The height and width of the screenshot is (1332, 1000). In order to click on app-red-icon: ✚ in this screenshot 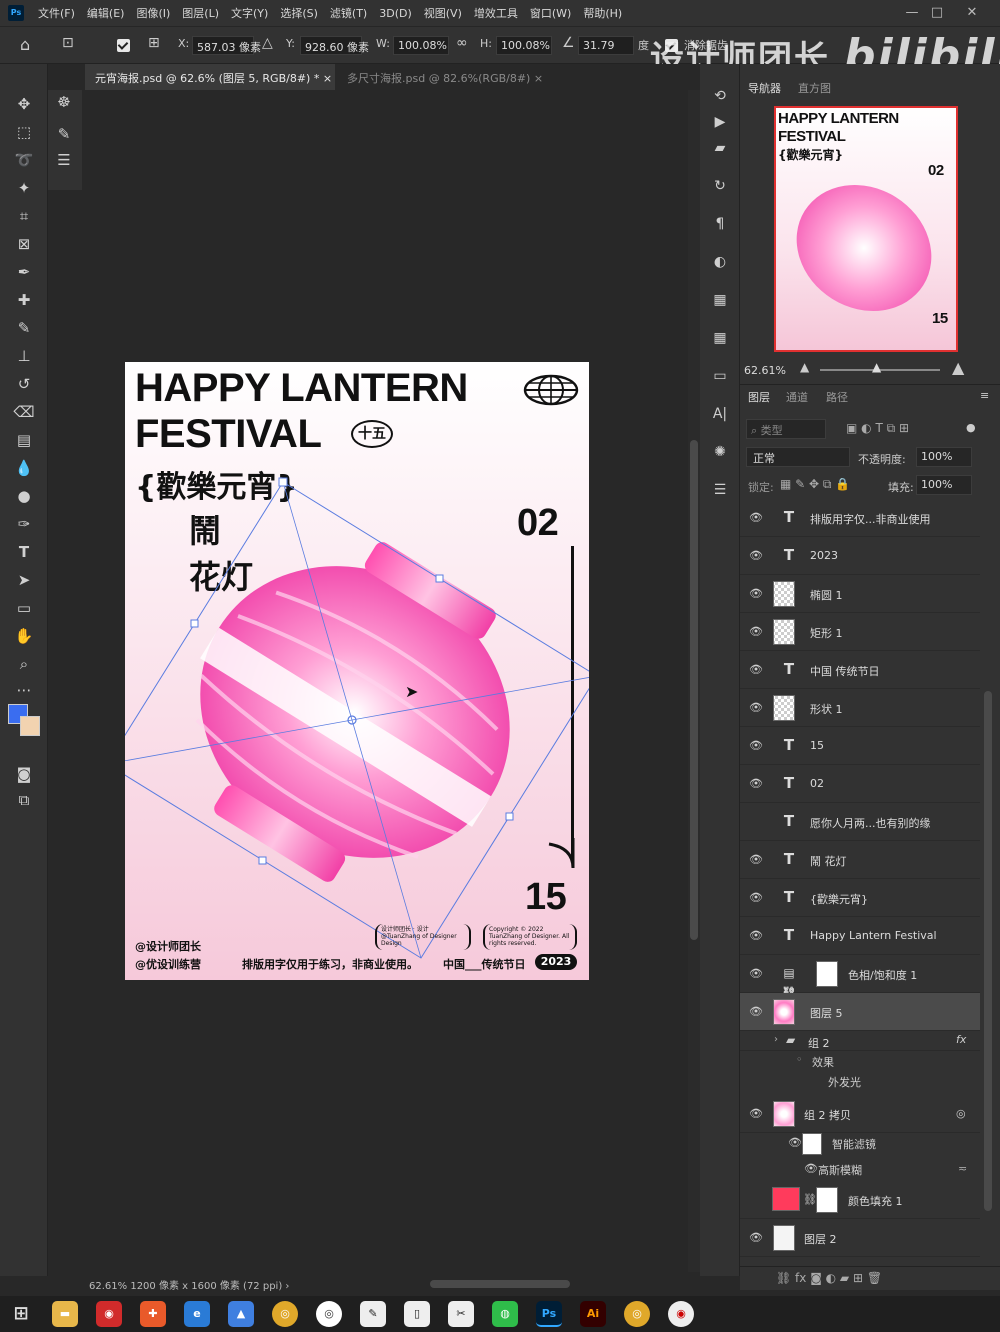, I will do `click(153, 1314)`.